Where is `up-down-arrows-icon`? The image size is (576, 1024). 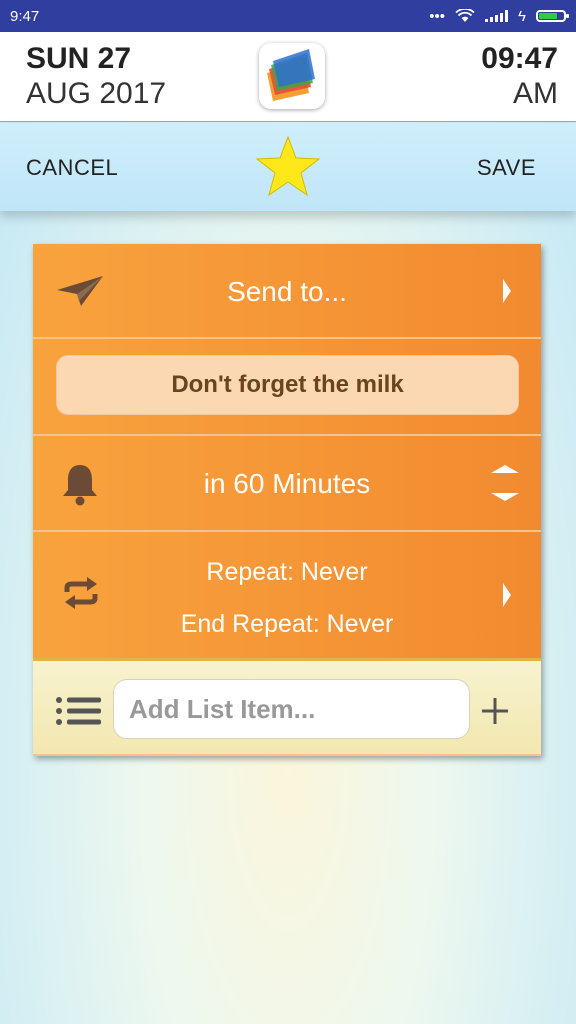
up-down-arrows-icon is located at coordinates (505, 483).